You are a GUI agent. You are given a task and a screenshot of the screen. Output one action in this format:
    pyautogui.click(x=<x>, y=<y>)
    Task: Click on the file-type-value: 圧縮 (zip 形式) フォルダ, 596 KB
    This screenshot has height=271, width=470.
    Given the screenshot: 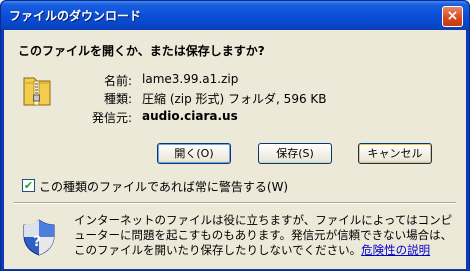 What is the action you would take?
    pyautogui.click(x=234, y=99)
    